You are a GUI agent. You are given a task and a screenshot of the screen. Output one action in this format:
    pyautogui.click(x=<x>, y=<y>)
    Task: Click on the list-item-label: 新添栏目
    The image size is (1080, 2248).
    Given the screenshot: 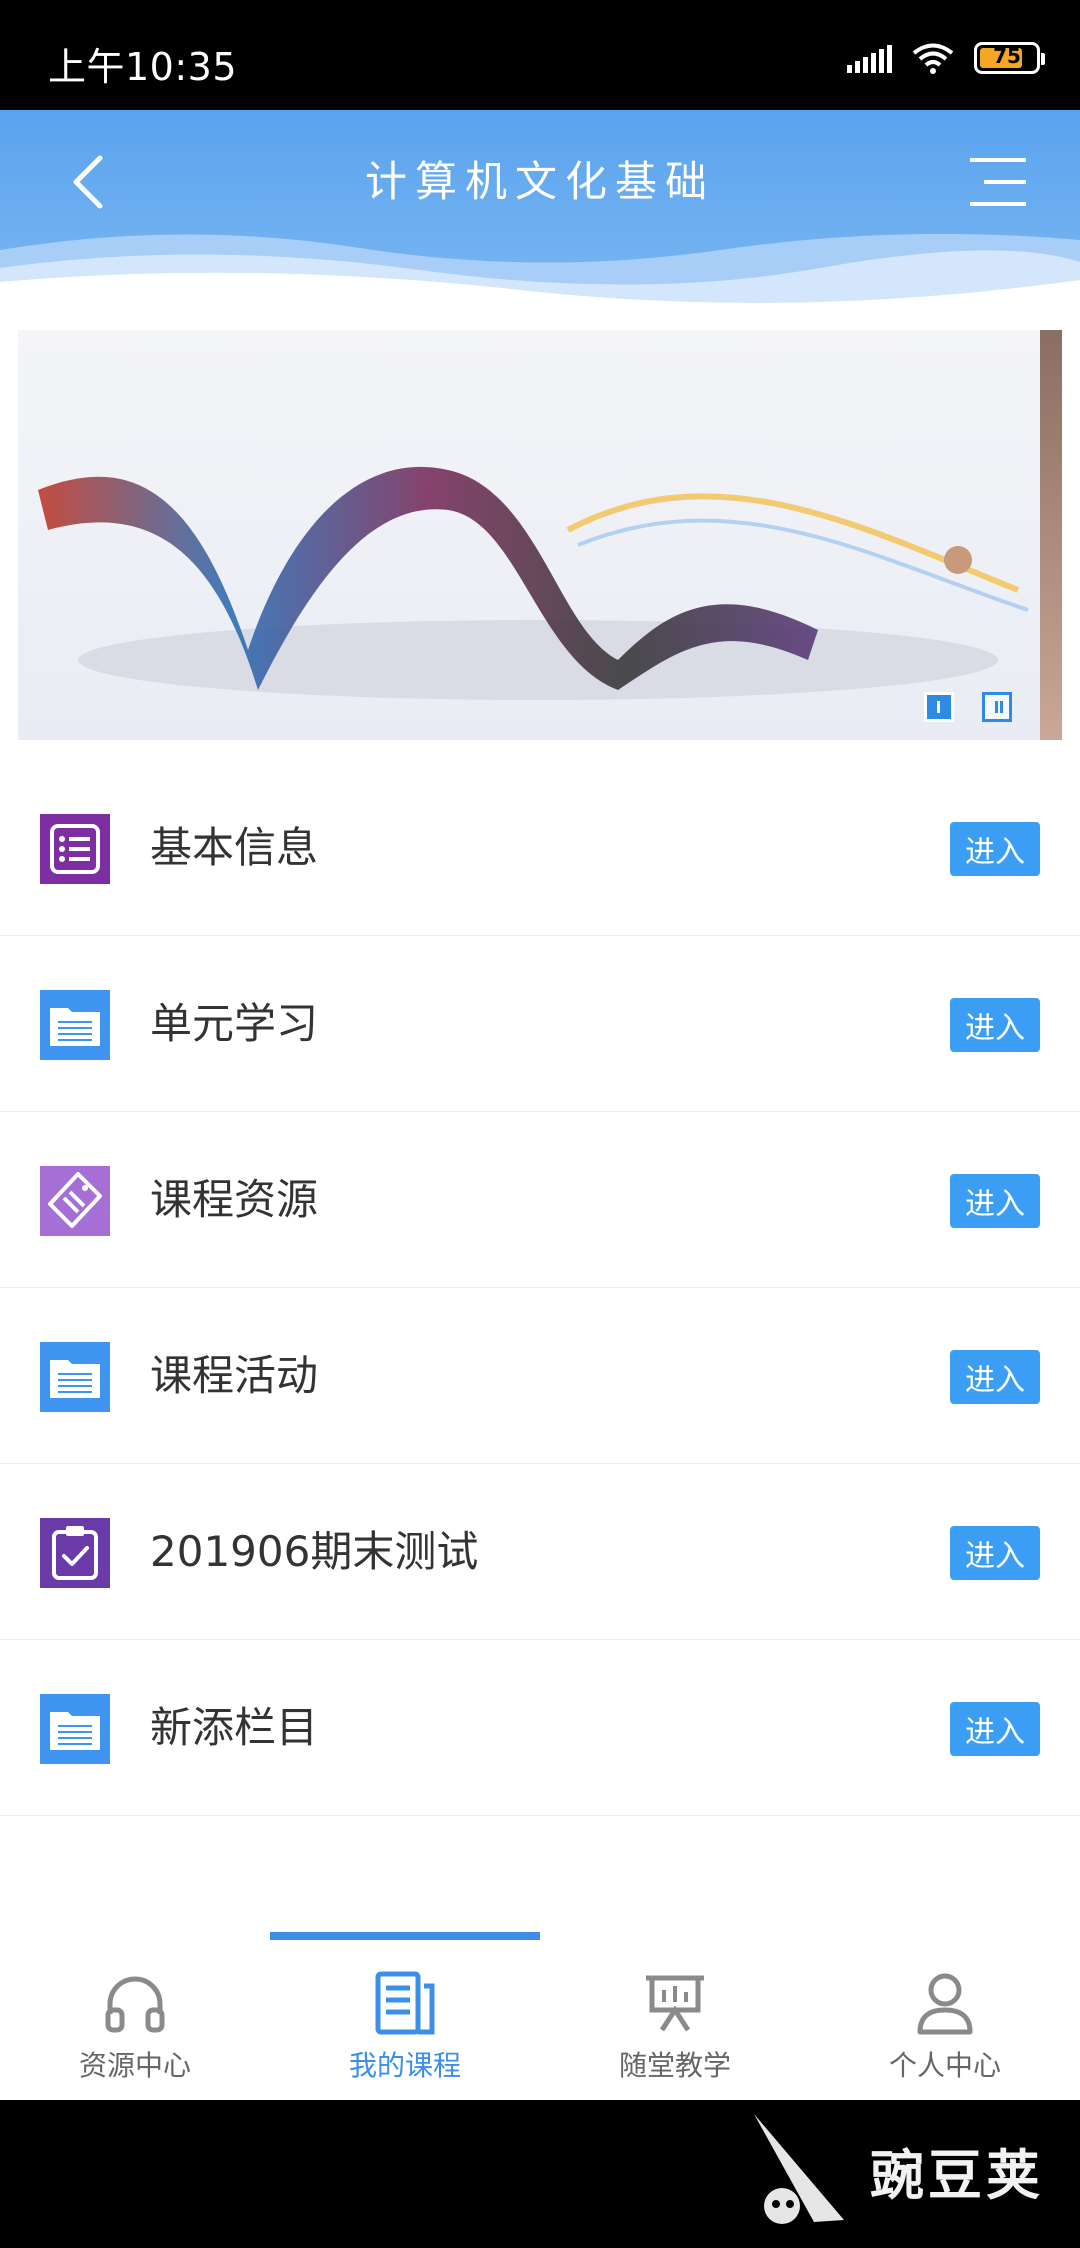 What is the action you would take?
    pyautogui.click(x=234, y=1727)
    